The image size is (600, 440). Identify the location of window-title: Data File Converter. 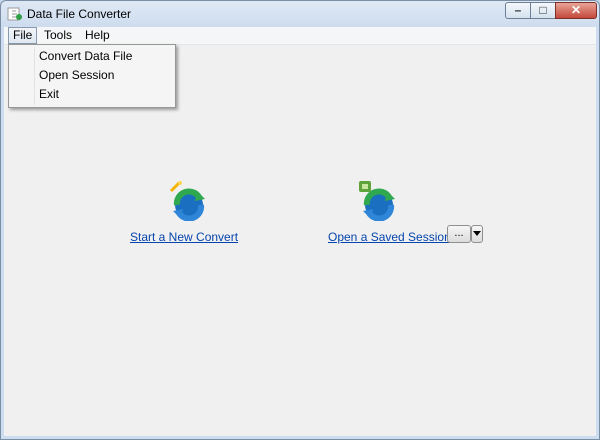
(79, 14).